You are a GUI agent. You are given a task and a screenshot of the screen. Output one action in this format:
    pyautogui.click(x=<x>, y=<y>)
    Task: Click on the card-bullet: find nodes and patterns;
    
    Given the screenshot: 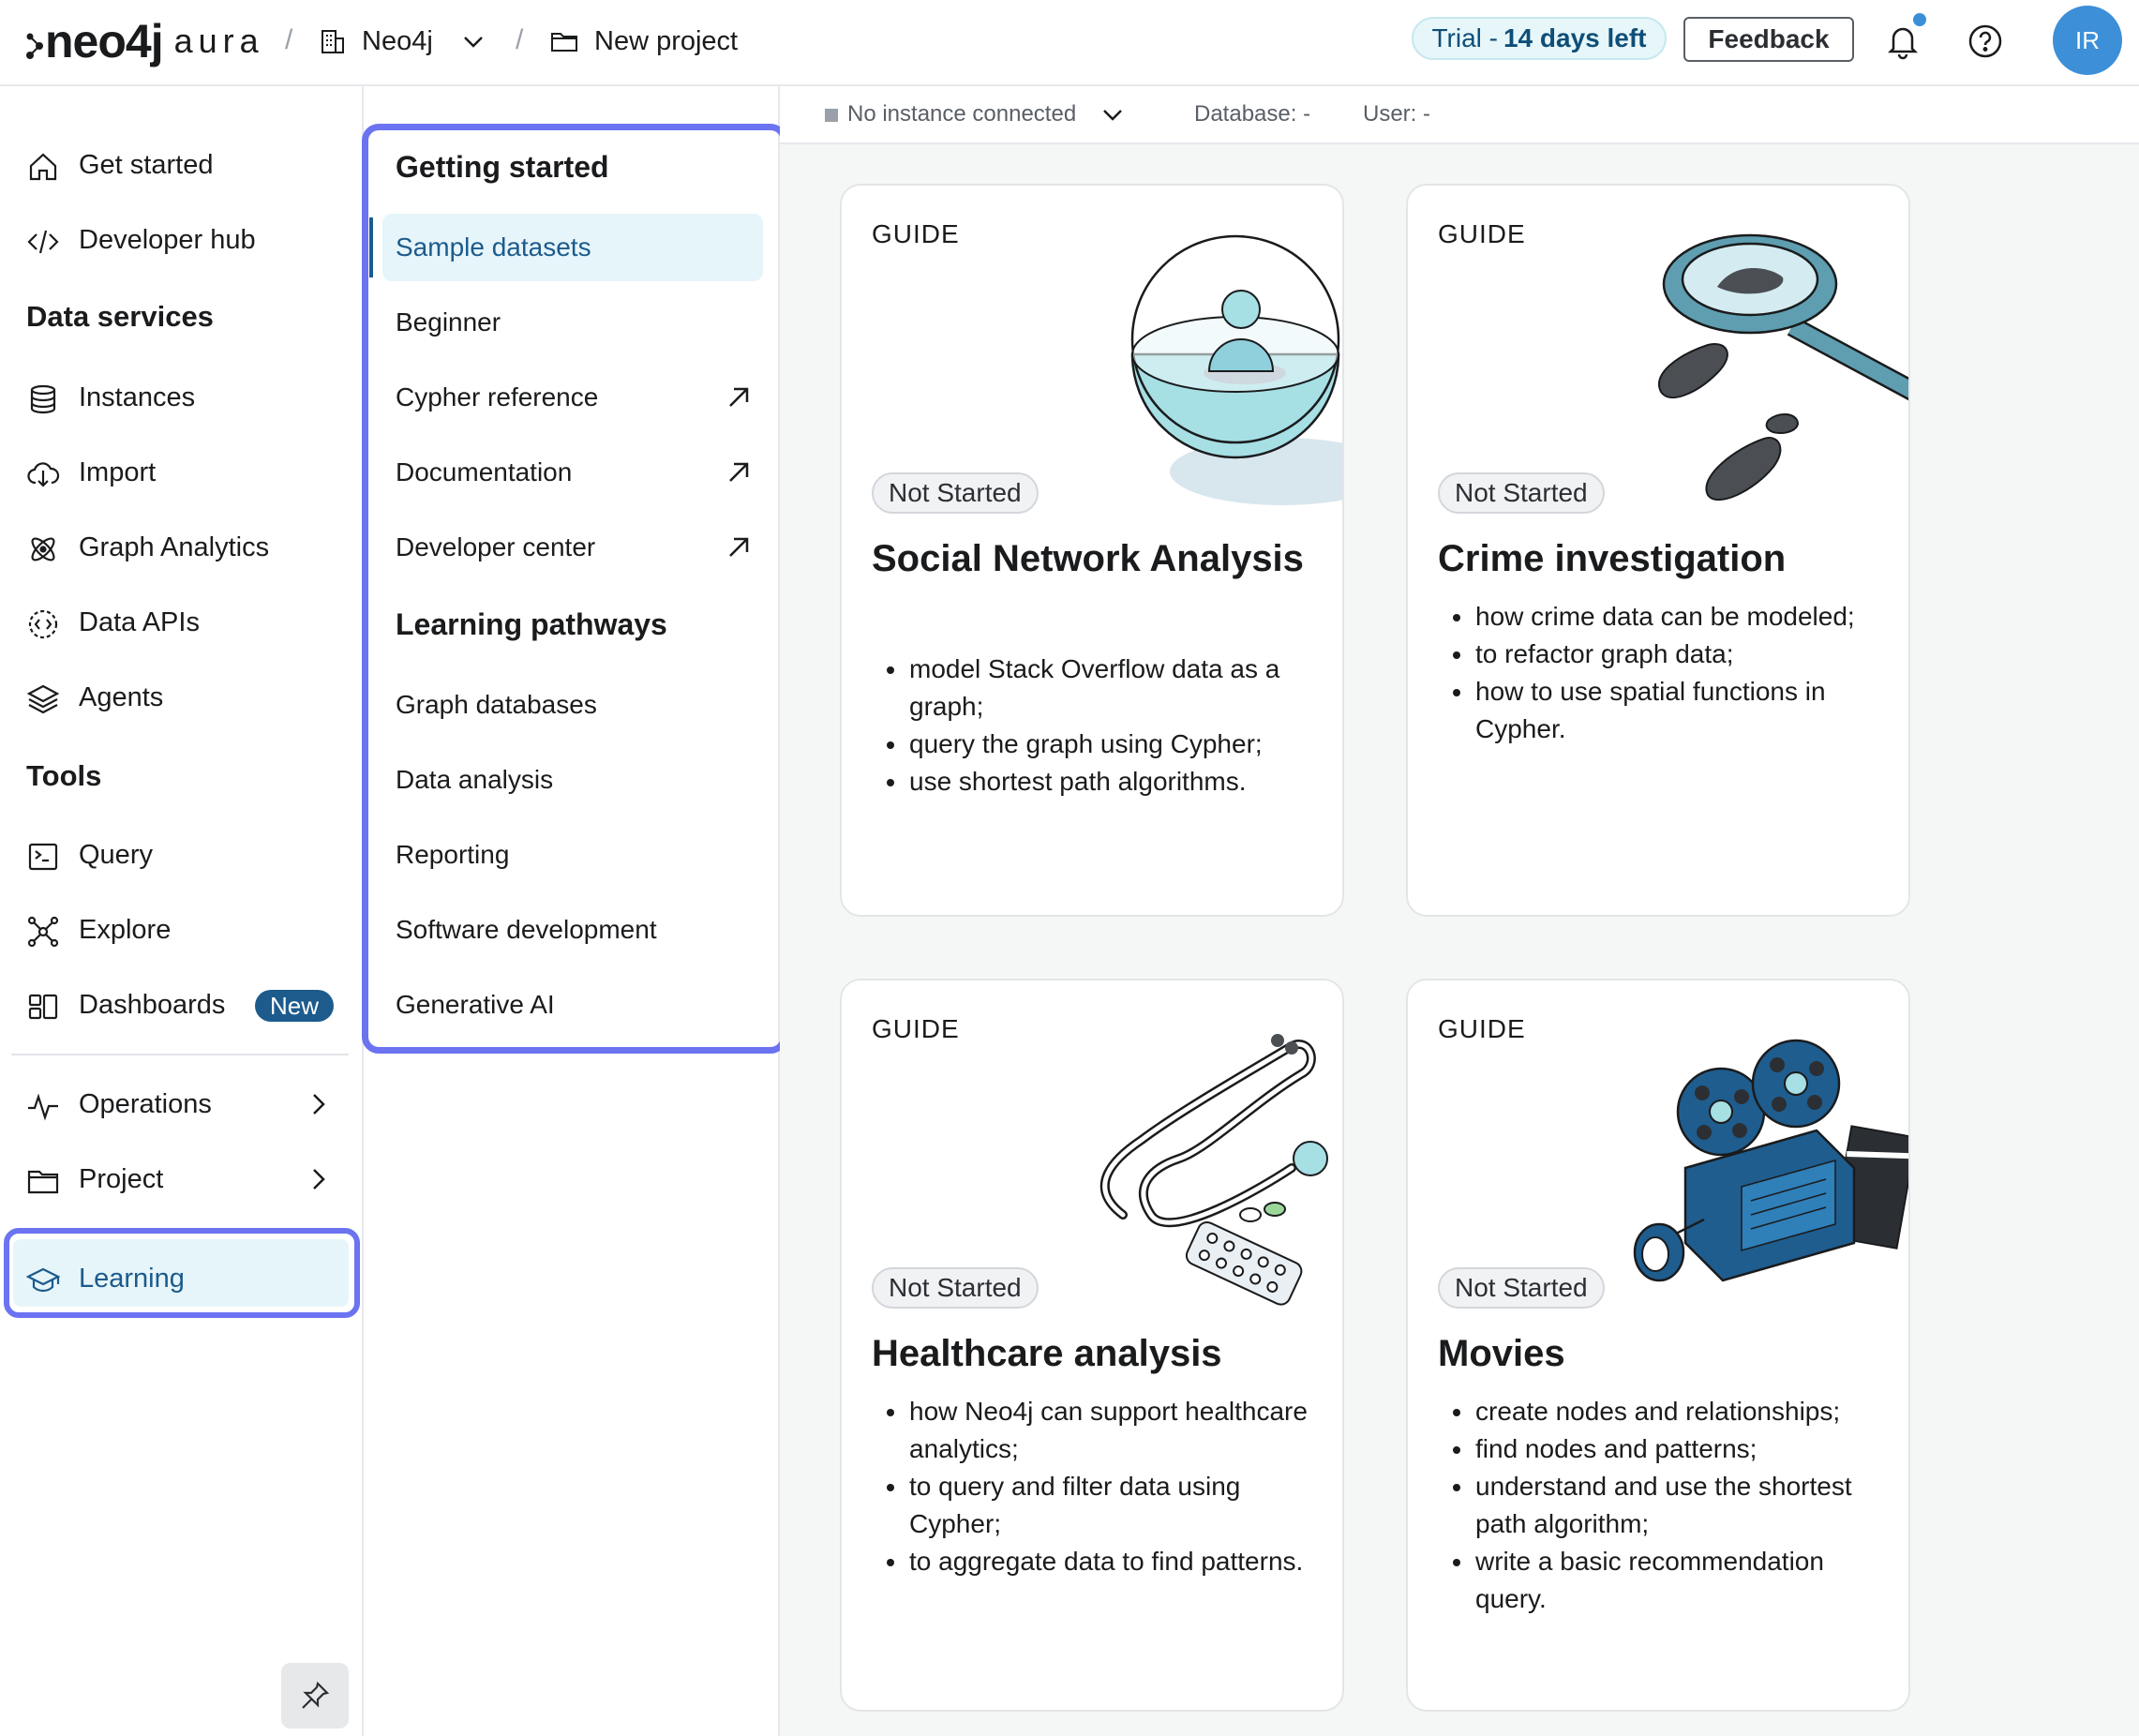 What is the action you would take?
    pyautogui.click(x=1670, y=1449)
    